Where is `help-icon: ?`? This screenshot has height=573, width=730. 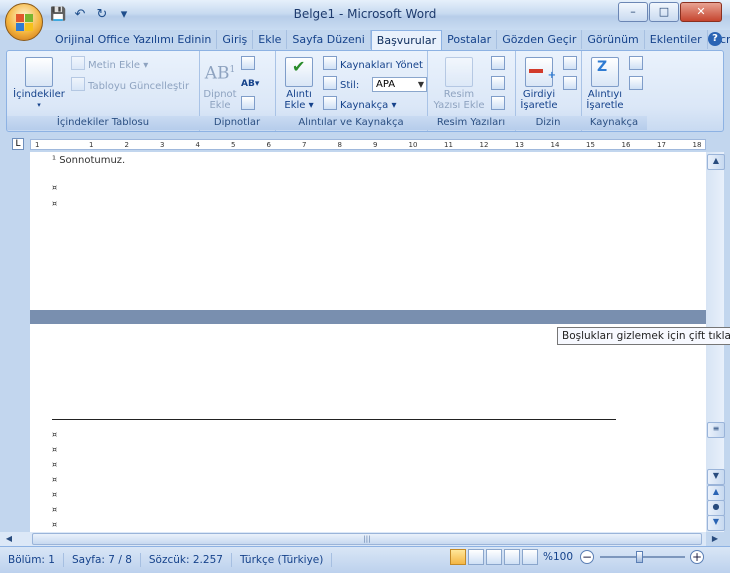
help-icon: ? is located at coordinates (715, 39).